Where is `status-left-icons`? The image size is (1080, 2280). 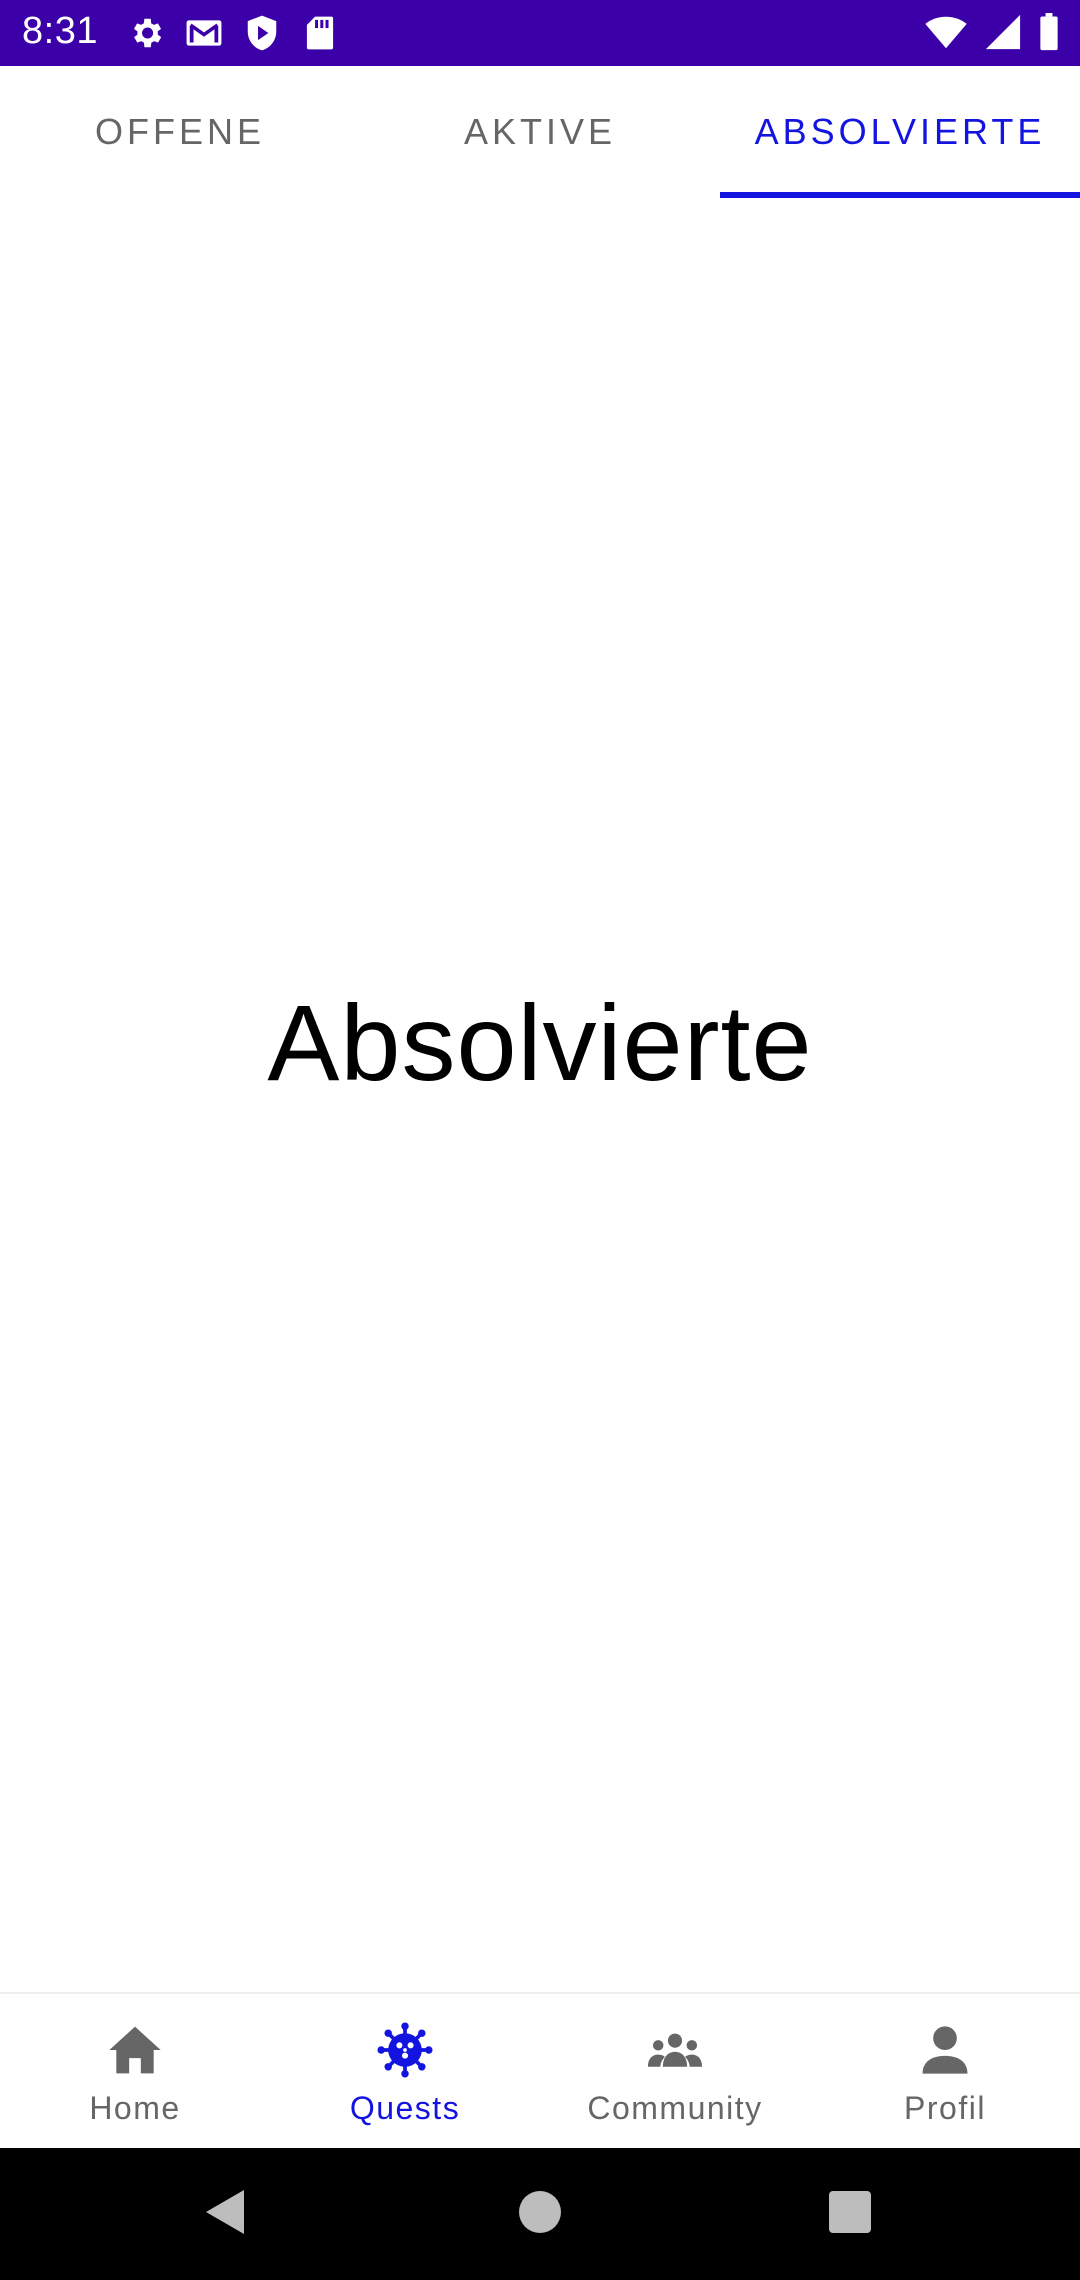
status-left-icons is located at coordinates (233, 33).